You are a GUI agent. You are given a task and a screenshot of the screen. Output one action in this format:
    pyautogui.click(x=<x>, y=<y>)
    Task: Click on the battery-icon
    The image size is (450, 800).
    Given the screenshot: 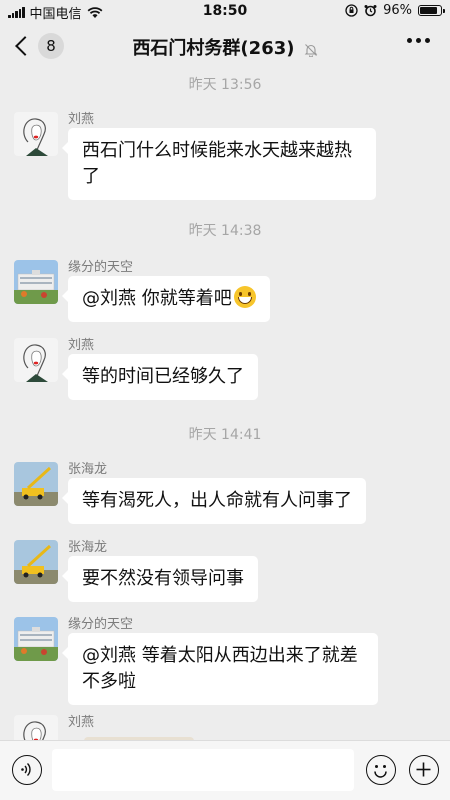 What is the action you would take?
    pyautogui.click(x=431, y=10)
    